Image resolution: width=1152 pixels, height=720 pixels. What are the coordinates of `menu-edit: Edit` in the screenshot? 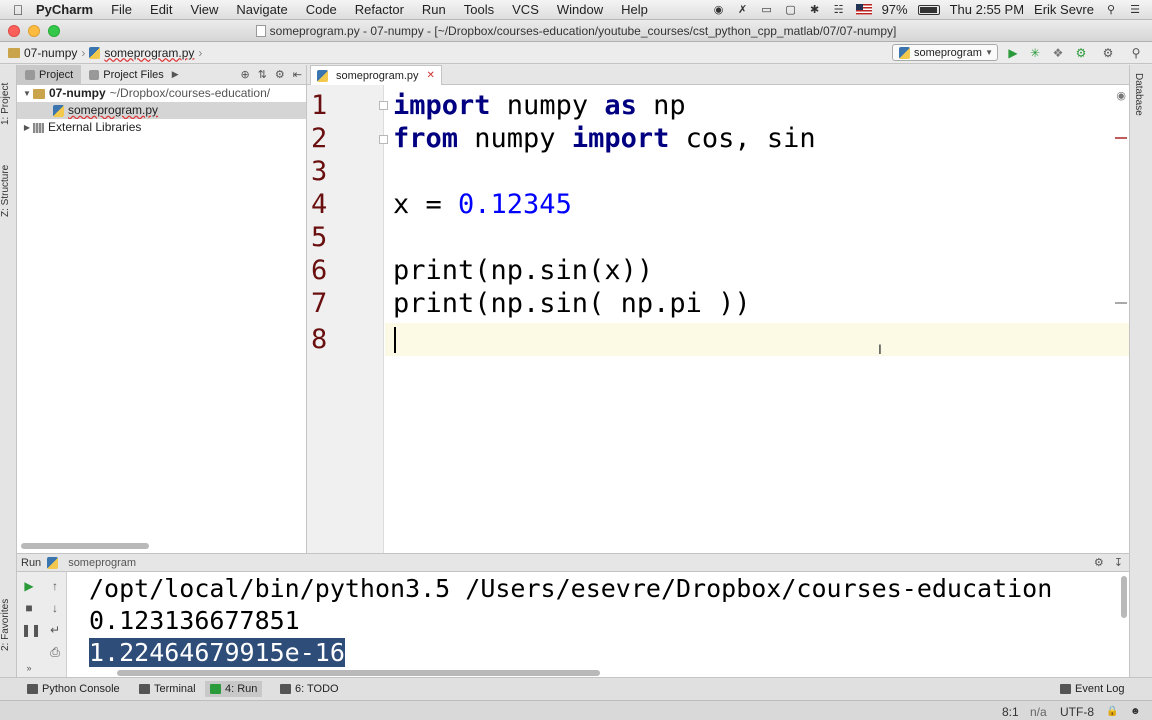 It's located at (161, 9).